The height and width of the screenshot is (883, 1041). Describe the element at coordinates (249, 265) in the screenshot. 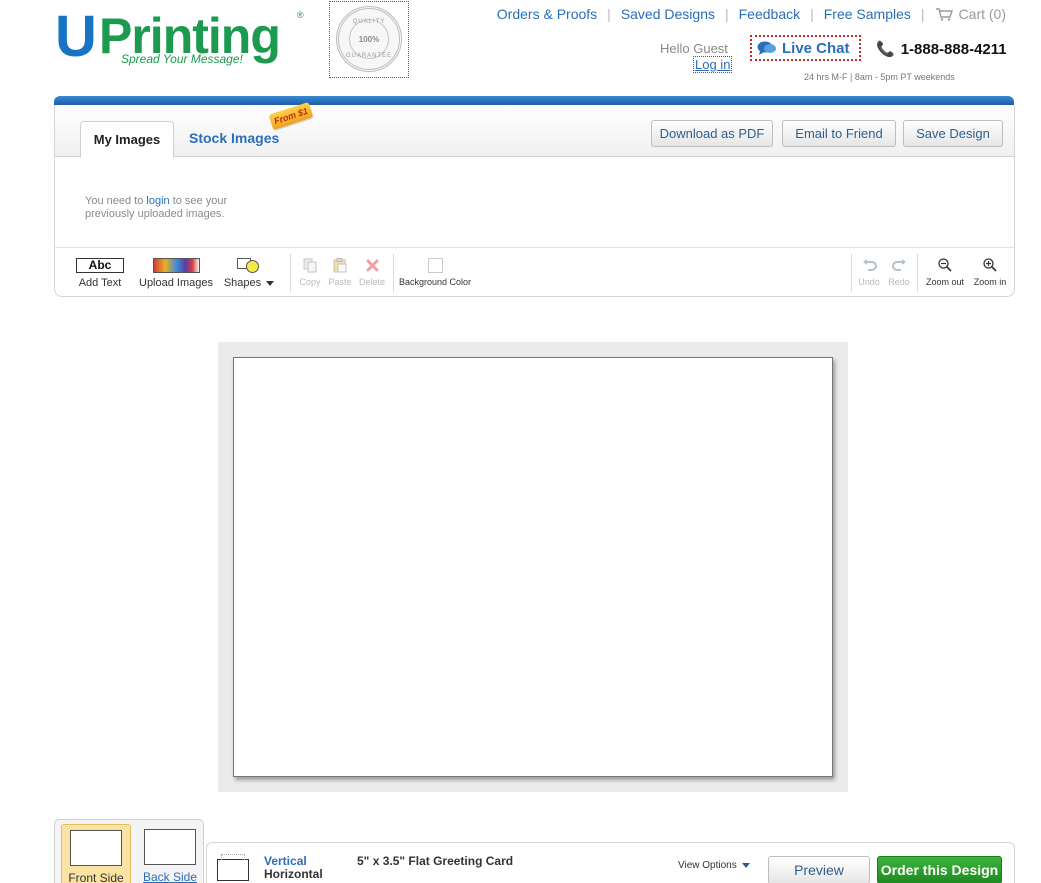

I see `shapes-icon` at that location.